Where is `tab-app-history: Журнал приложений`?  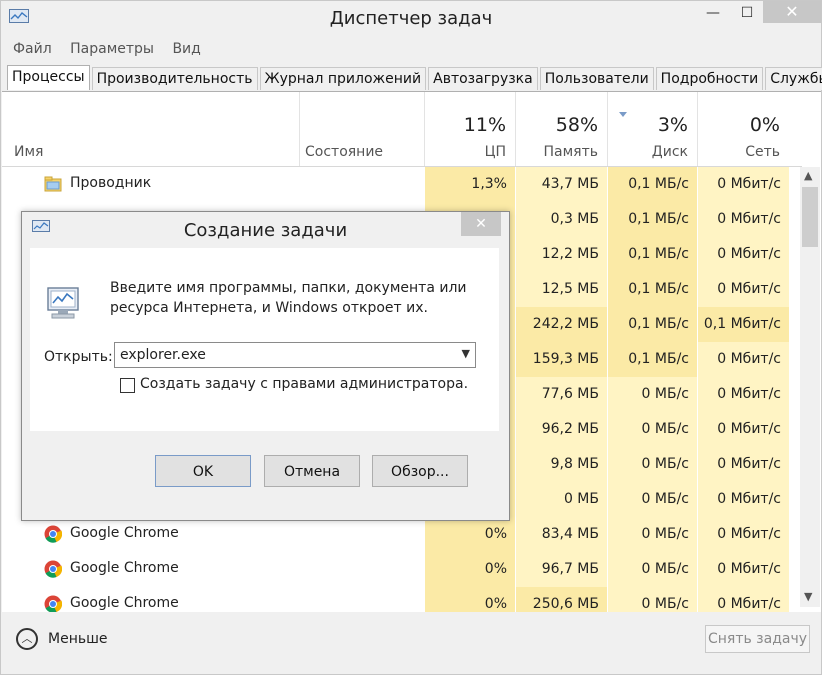
tab-app-history: Журнал приложений is located at coordinates (343, 78).